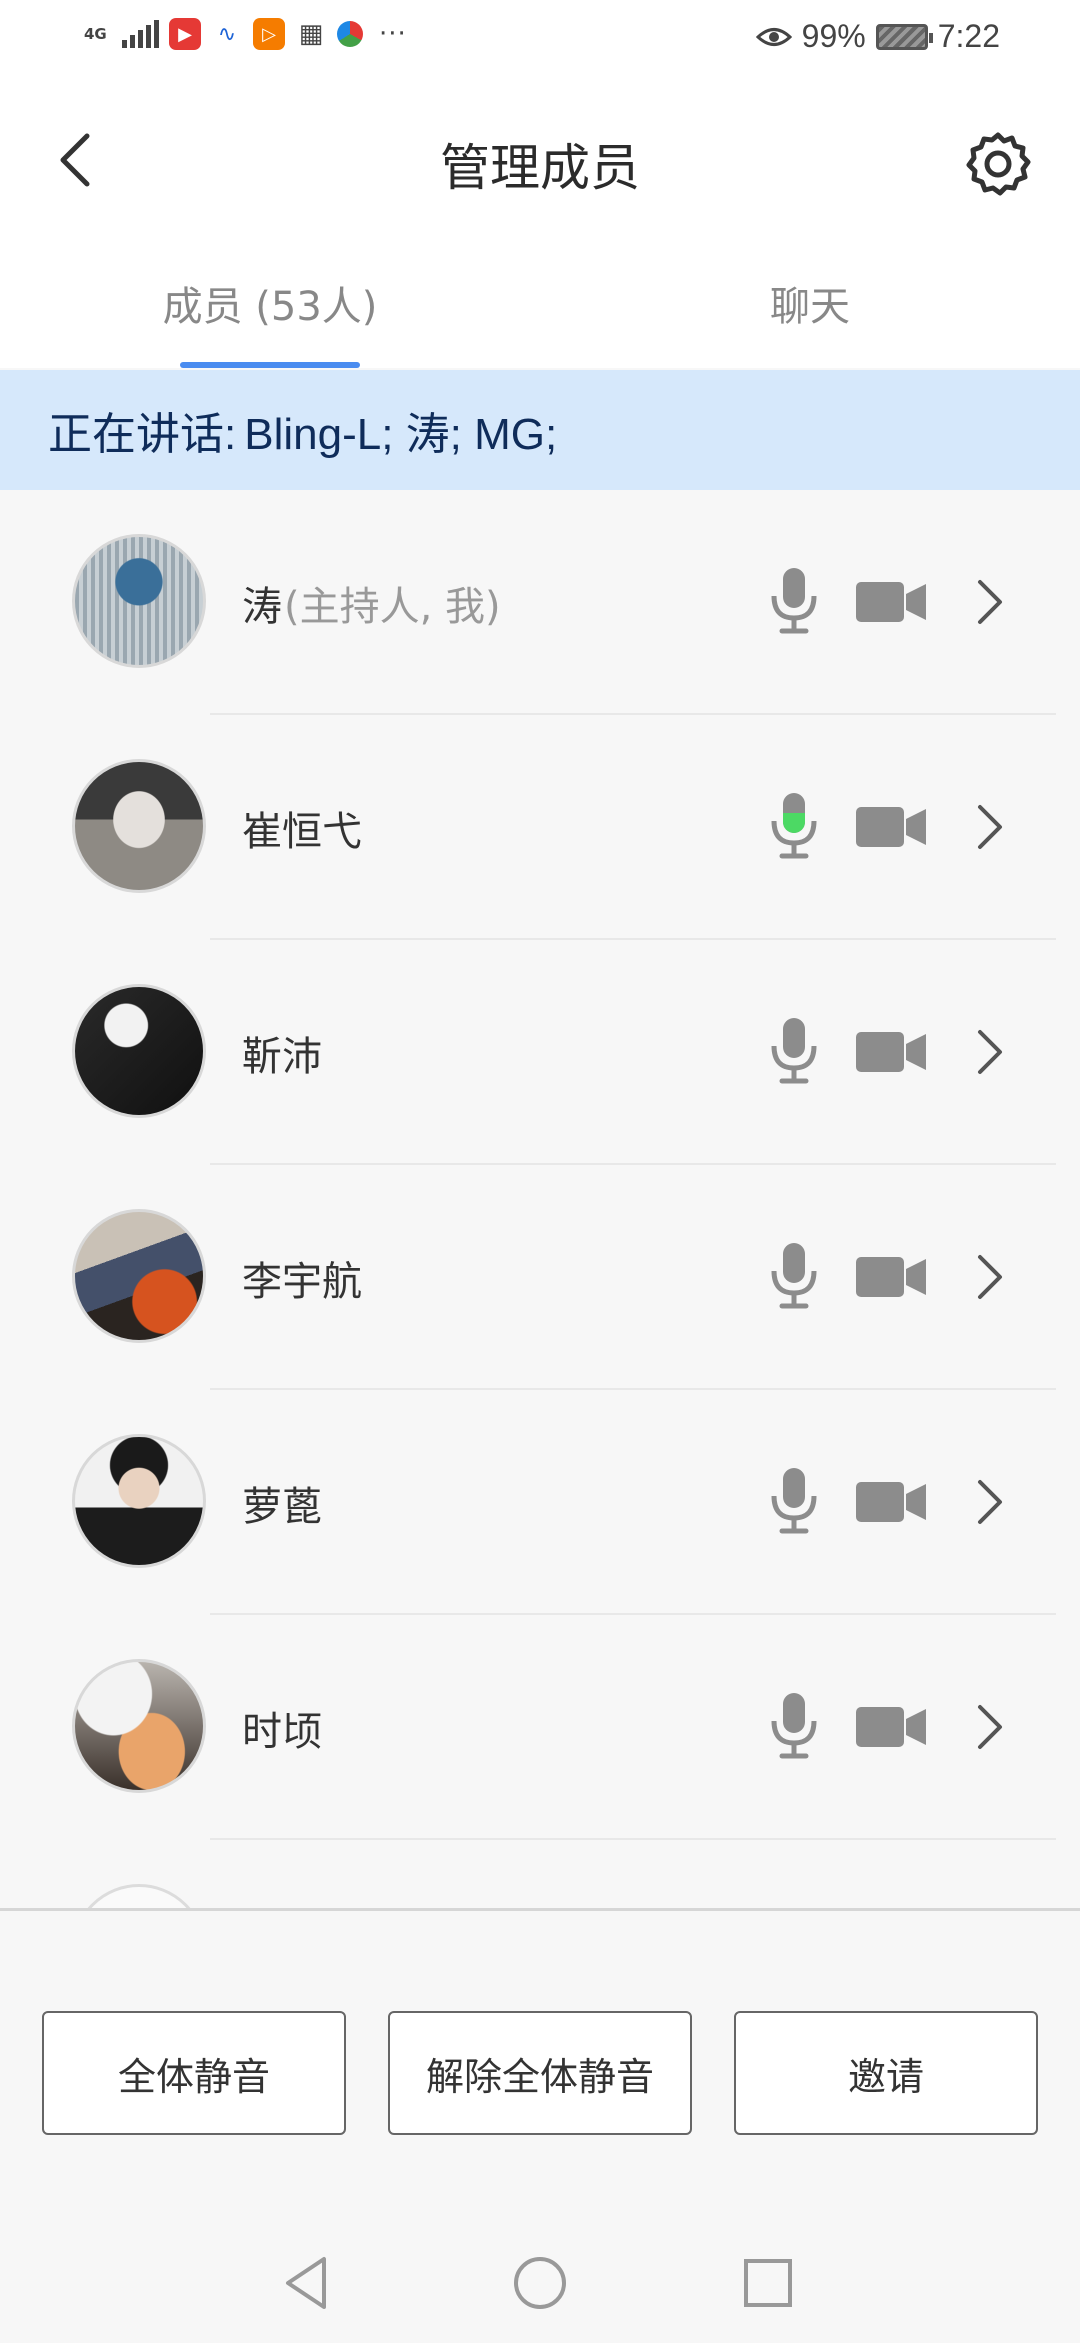  What do you see at coordinates (185, 34) in the screenshot?
I see `video-app-icon: ▶` at bounding box center [185, 34].